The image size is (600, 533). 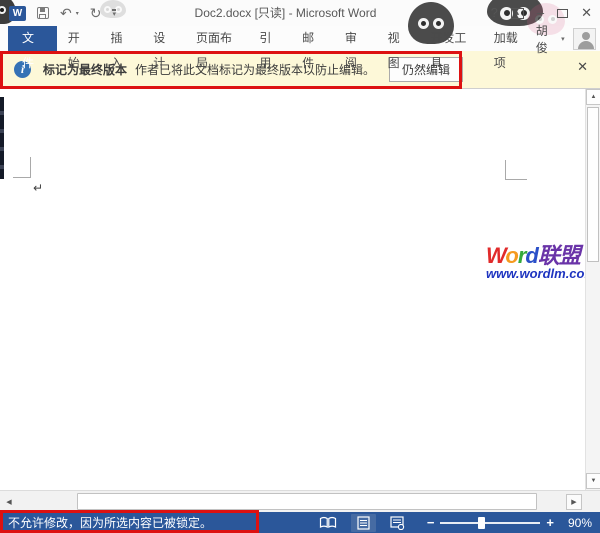 What do you see at coordinates (517, 13) in the screenshot?
I see `ribbon-display-options-icon: ▴` at bounding box center [517, 13].